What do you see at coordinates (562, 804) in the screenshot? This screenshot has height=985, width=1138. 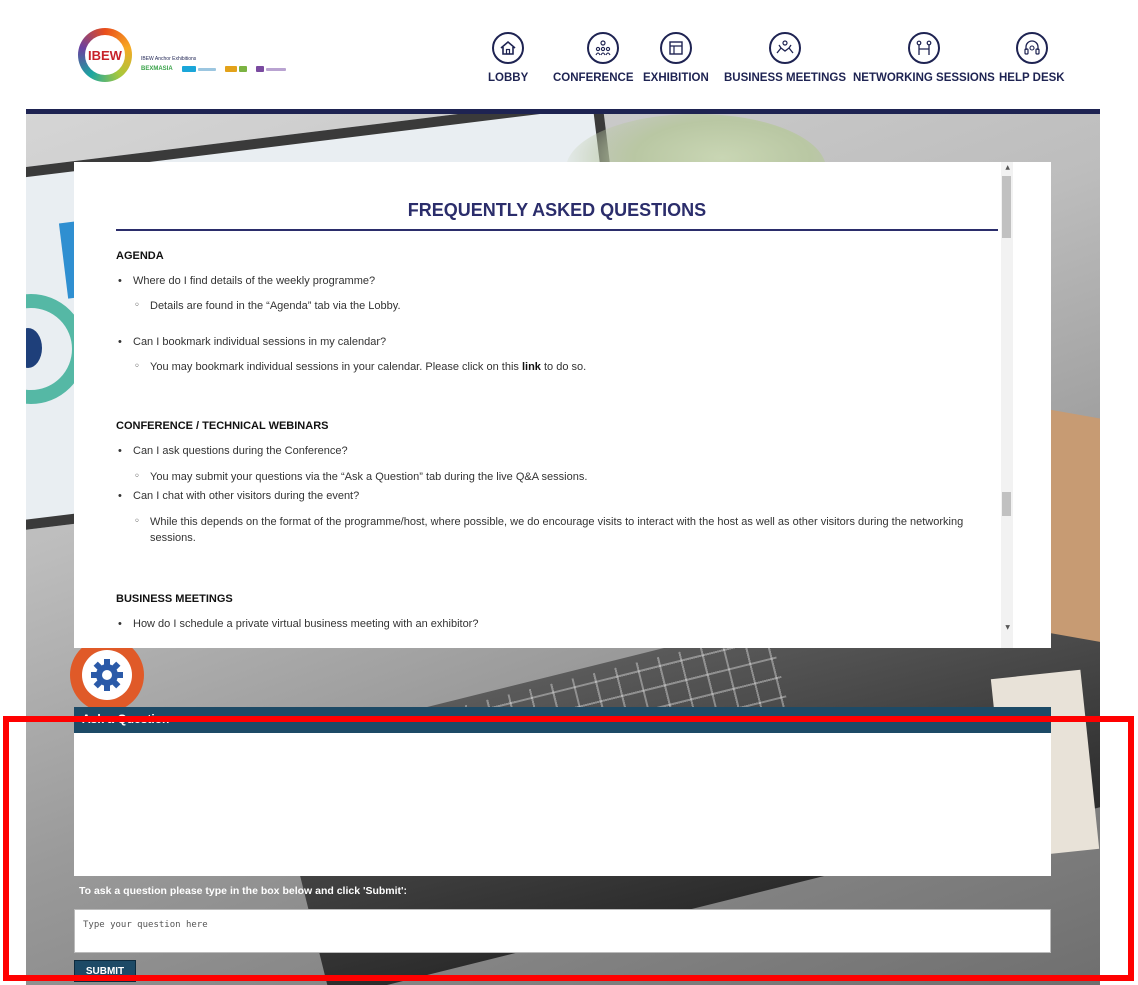 I see `questions-display-area` at bounding box center [562, 804].